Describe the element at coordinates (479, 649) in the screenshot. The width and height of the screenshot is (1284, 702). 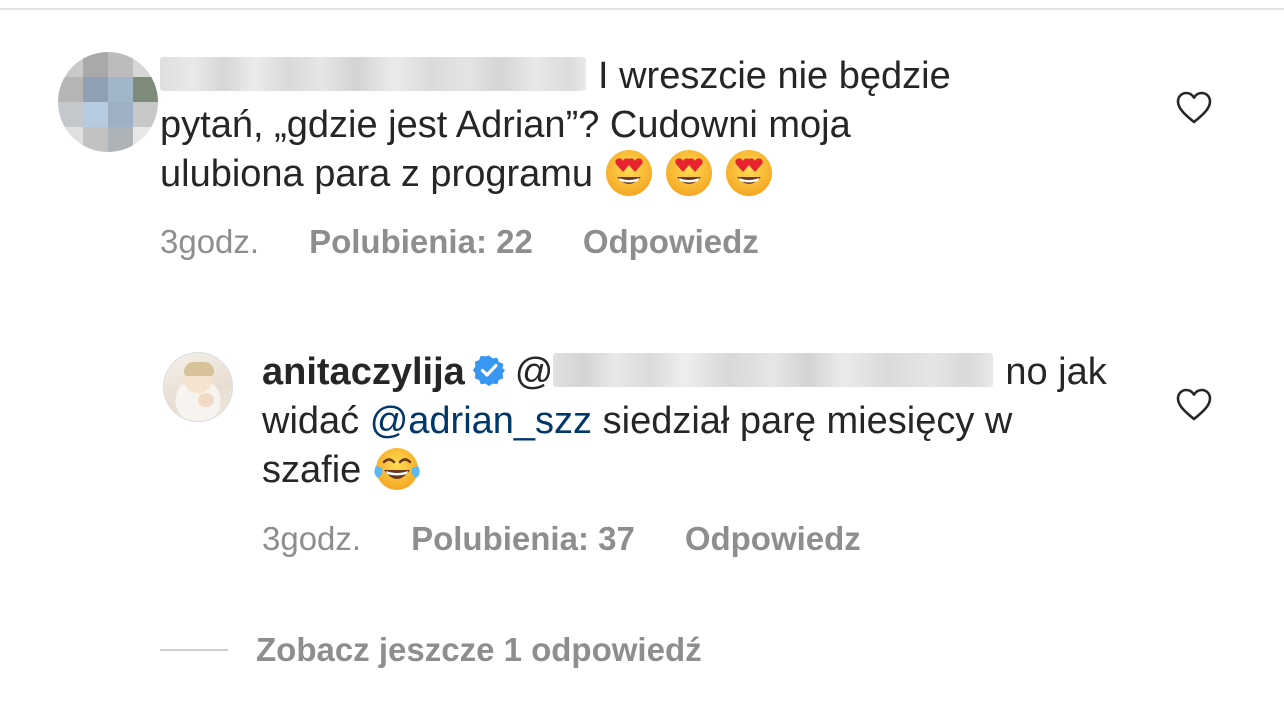
I see `view-more-replies-label: Zobacz jeszcze 1 odpowiedź` at that location.